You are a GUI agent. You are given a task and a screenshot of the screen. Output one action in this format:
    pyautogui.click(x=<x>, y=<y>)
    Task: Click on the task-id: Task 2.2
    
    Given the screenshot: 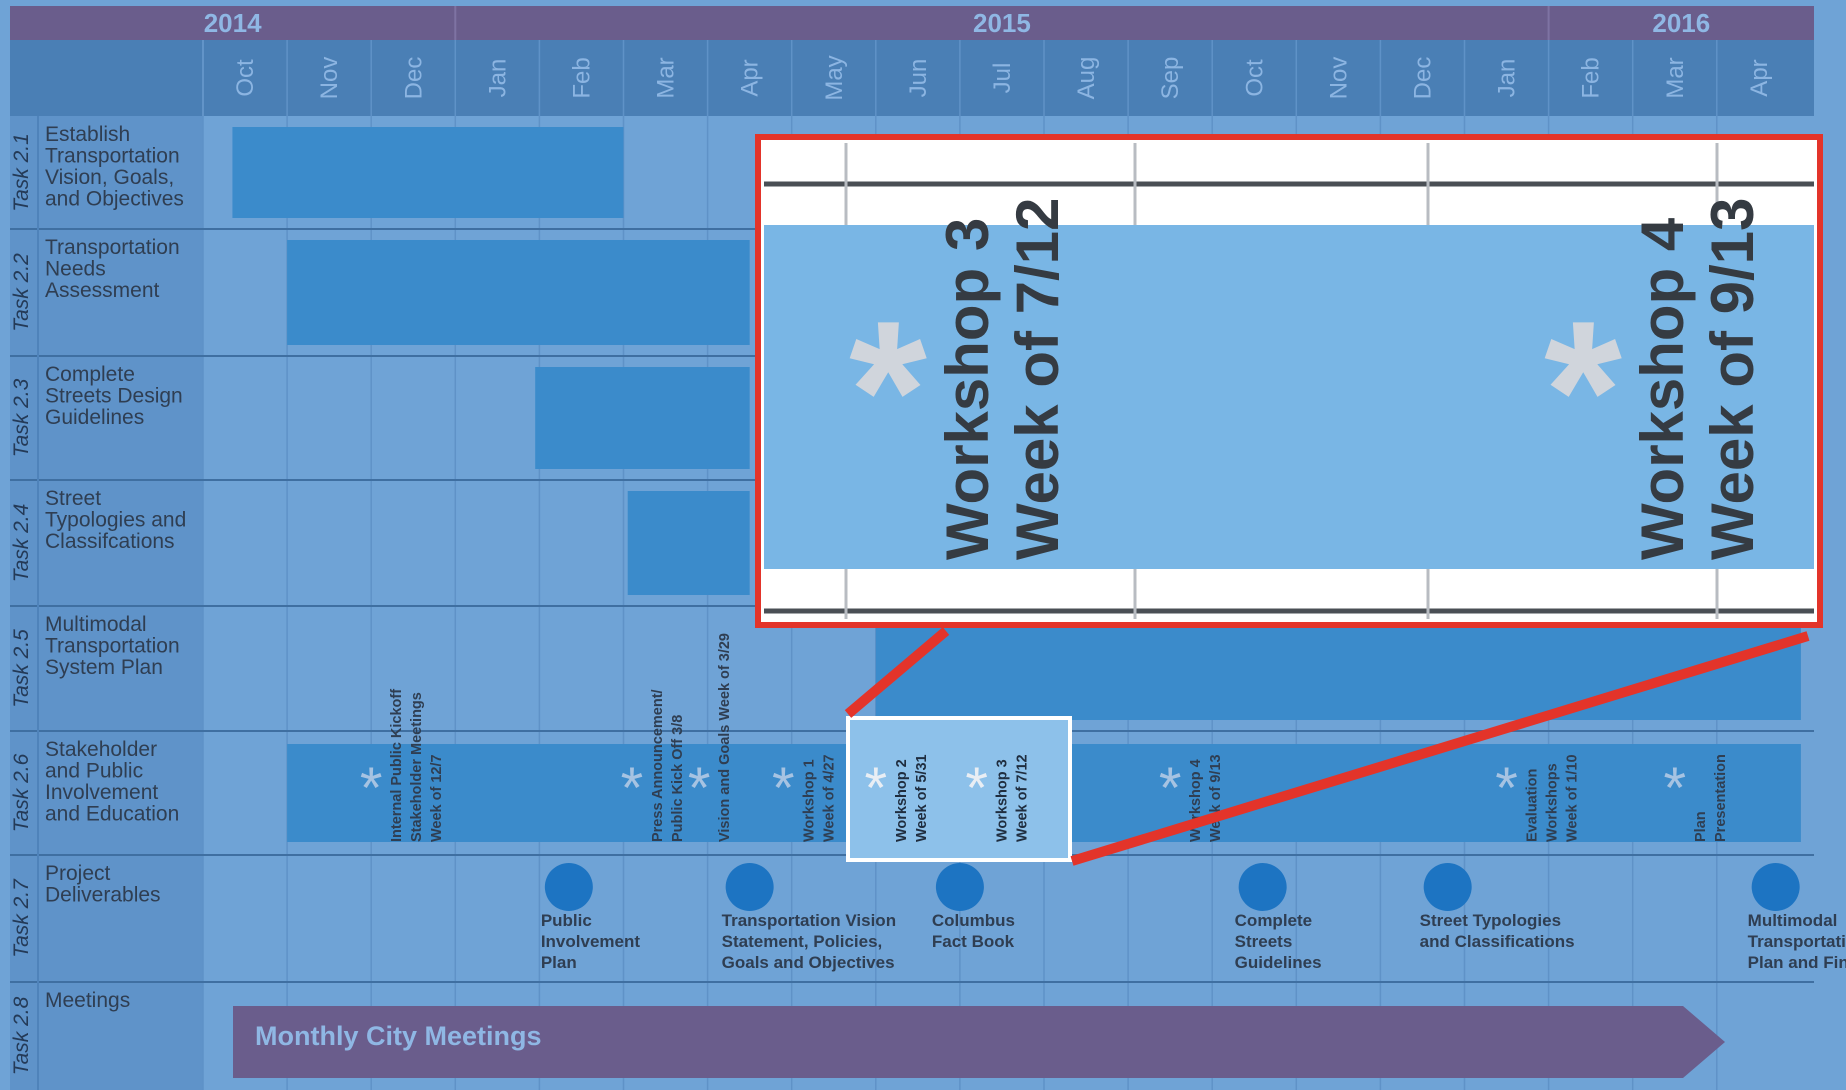 What is the action you would take?
    pyautogui.click(x=21, y=292)
    